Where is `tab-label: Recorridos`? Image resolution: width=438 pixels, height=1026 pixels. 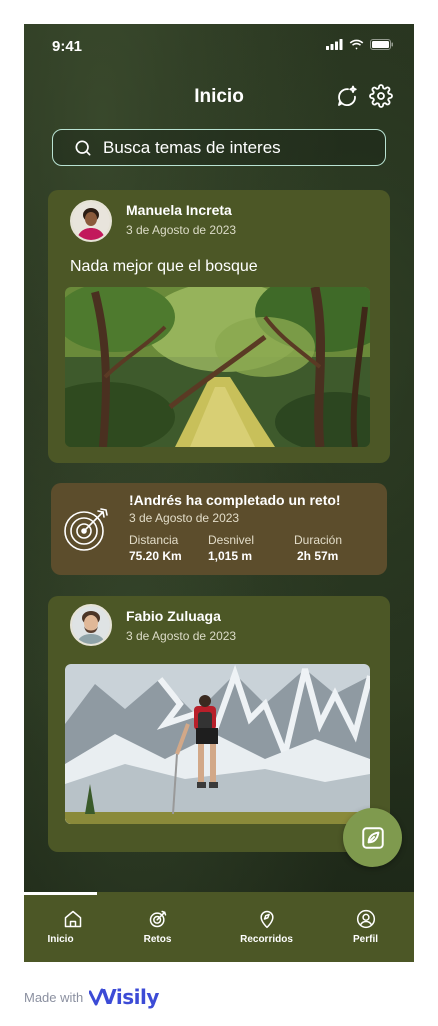
tab-label: Recorridos is located at coordinates (266, 939).